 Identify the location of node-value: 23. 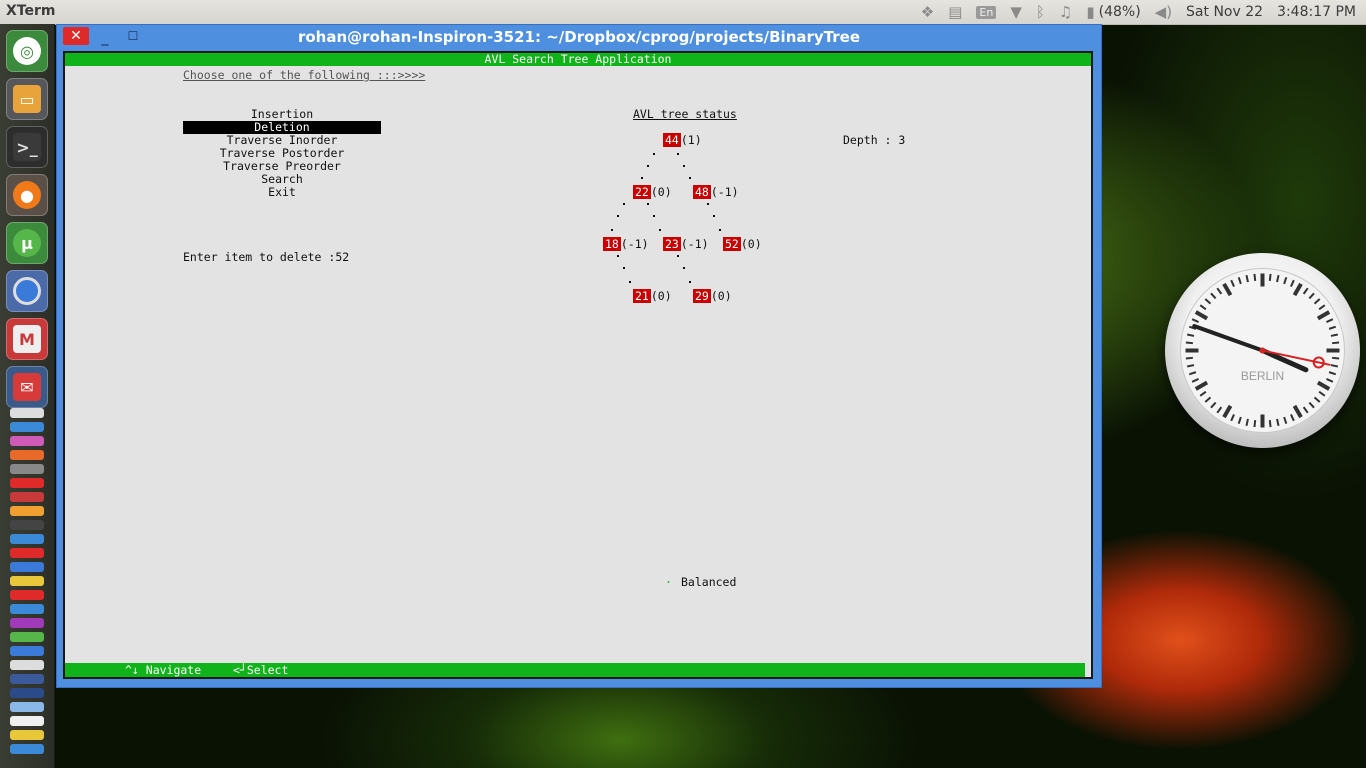
(672, 244).